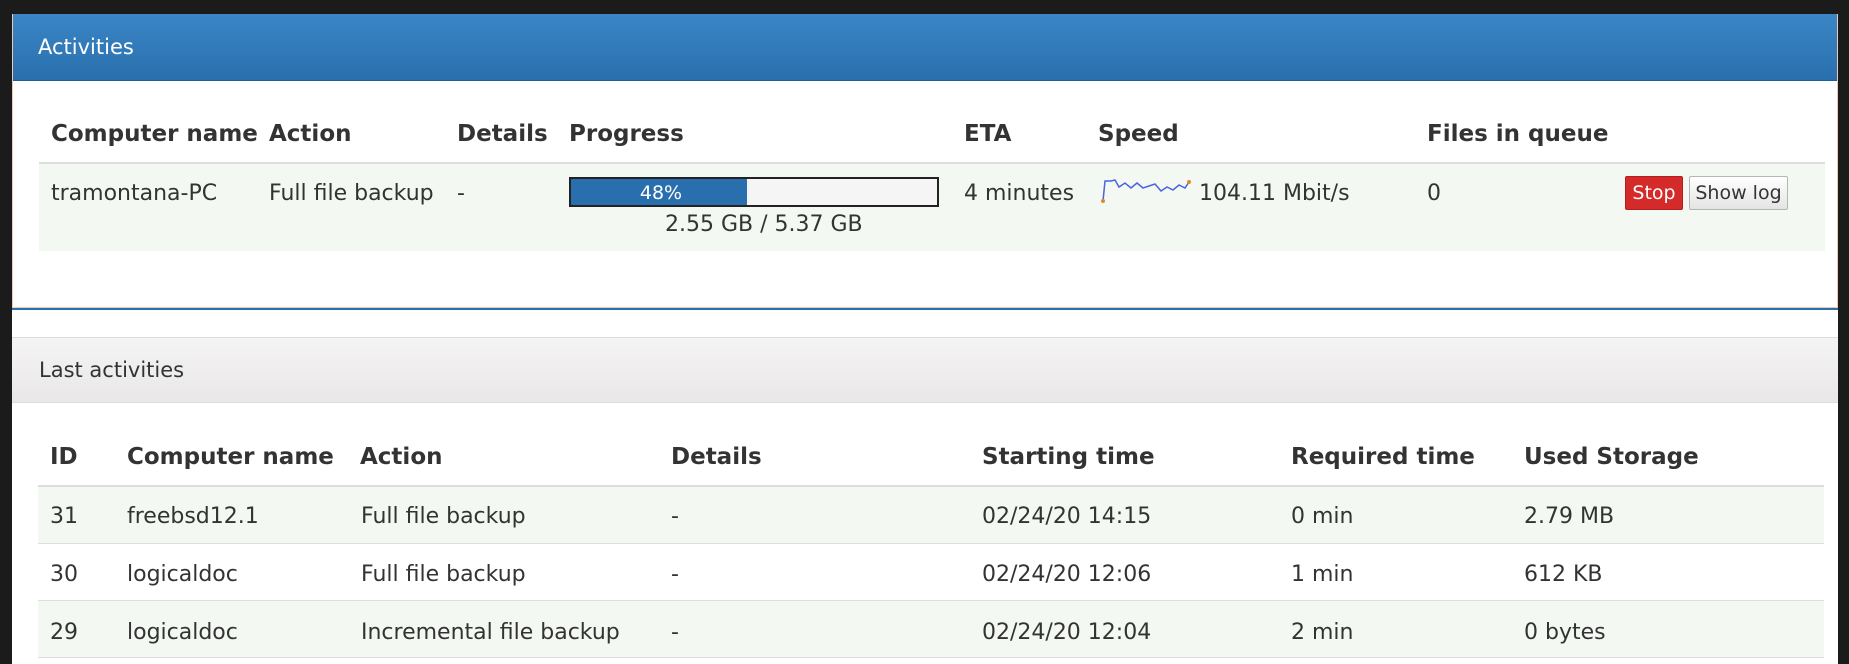 This screenshot has height=664, width=1849. Describe the element at coordinates (134, 193) in the screenshot. I see `activity-computer-name: tramontana-PC` at that location.